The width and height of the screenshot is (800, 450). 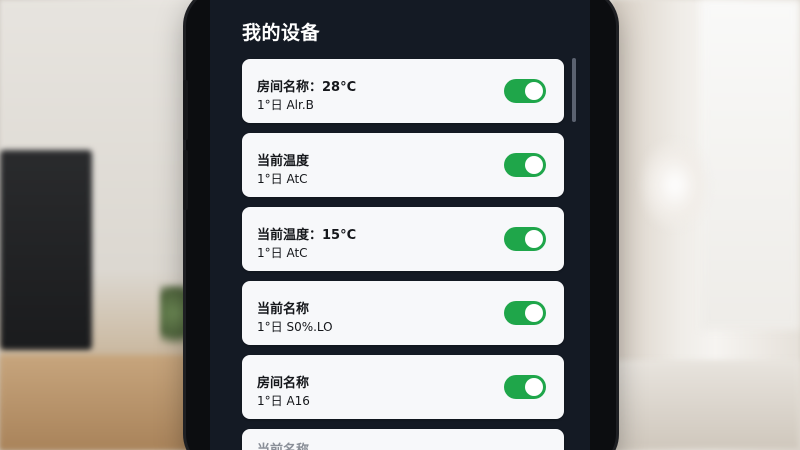 What do you see at coordinates (403, 91) in the screenshot?
I see `device-card: 房间名称：28°C 1°日 Alr.B` at bounding box center [403, 91].